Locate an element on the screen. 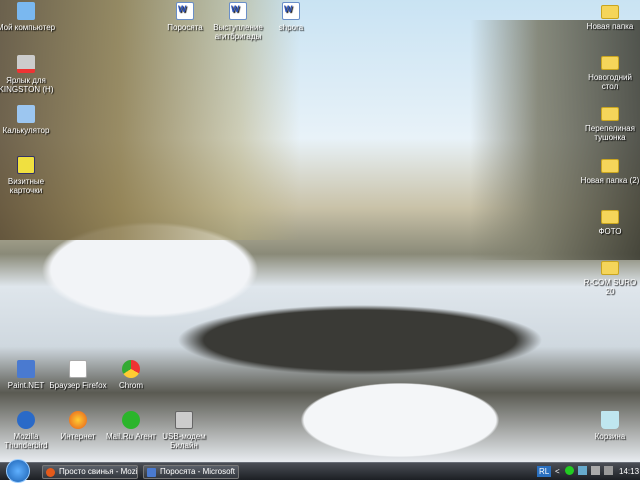 This screenshot has height=483, width=640. drive-shortcut-icon is located at coordinates (26, 64).